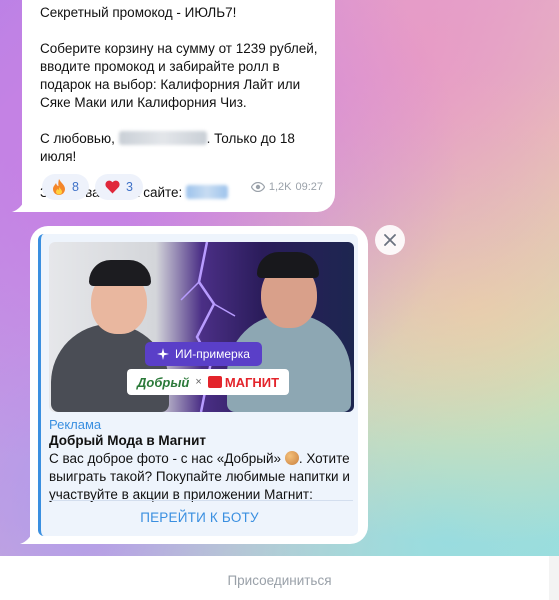 Image resolution: width=559 pixels, height=600 pixels. I want to click on blurred-name, so click(162, 138).